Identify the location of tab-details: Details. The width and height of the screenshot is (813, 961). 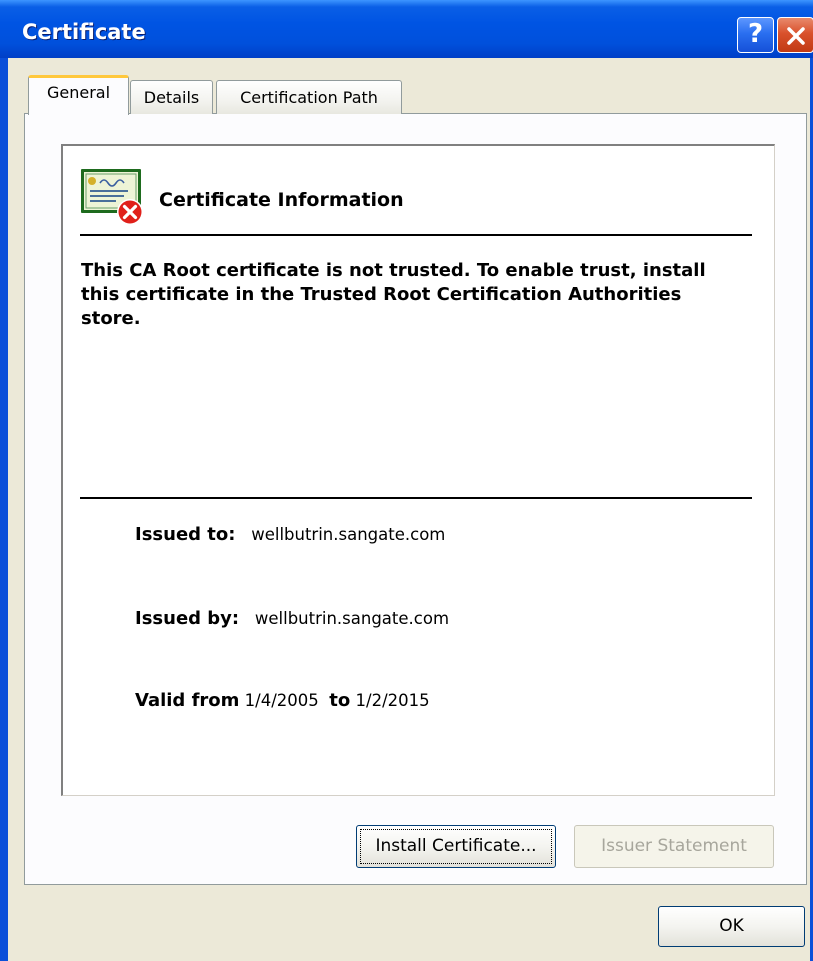
(171, 97).